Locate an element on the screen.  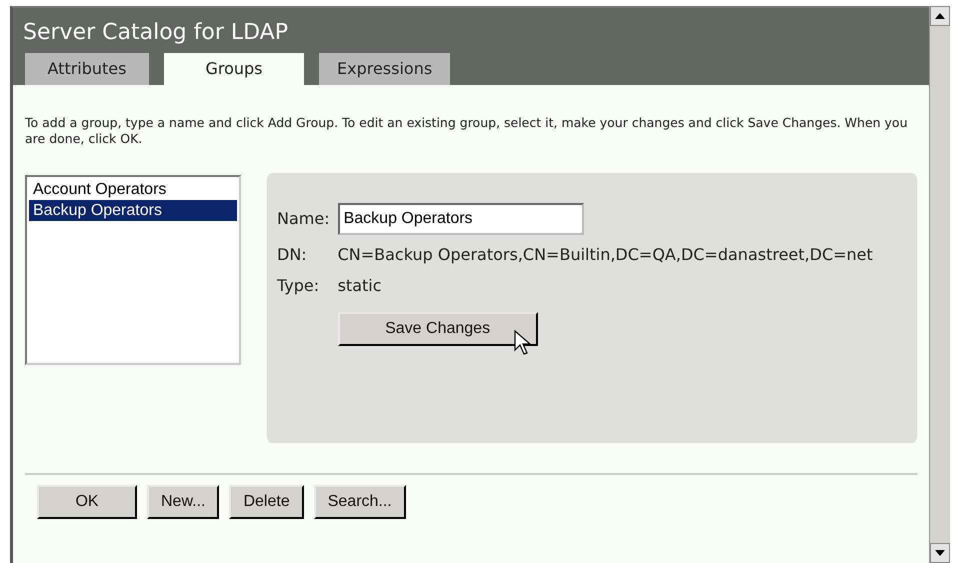
window-title: Server Catalog for LDAP is located at coordinates (155, 33).